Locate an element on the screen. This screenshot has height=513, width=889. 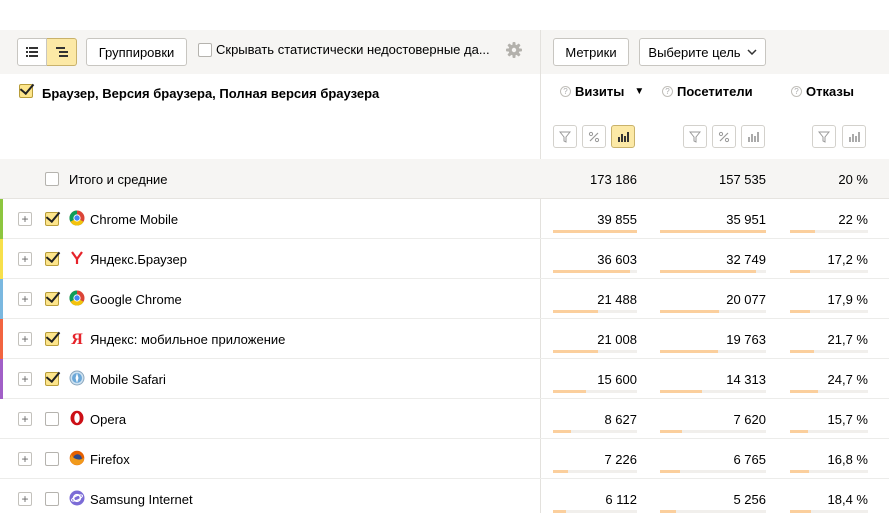
browser-name: Яндекс.Браузер is located at coordinates (138, 259).